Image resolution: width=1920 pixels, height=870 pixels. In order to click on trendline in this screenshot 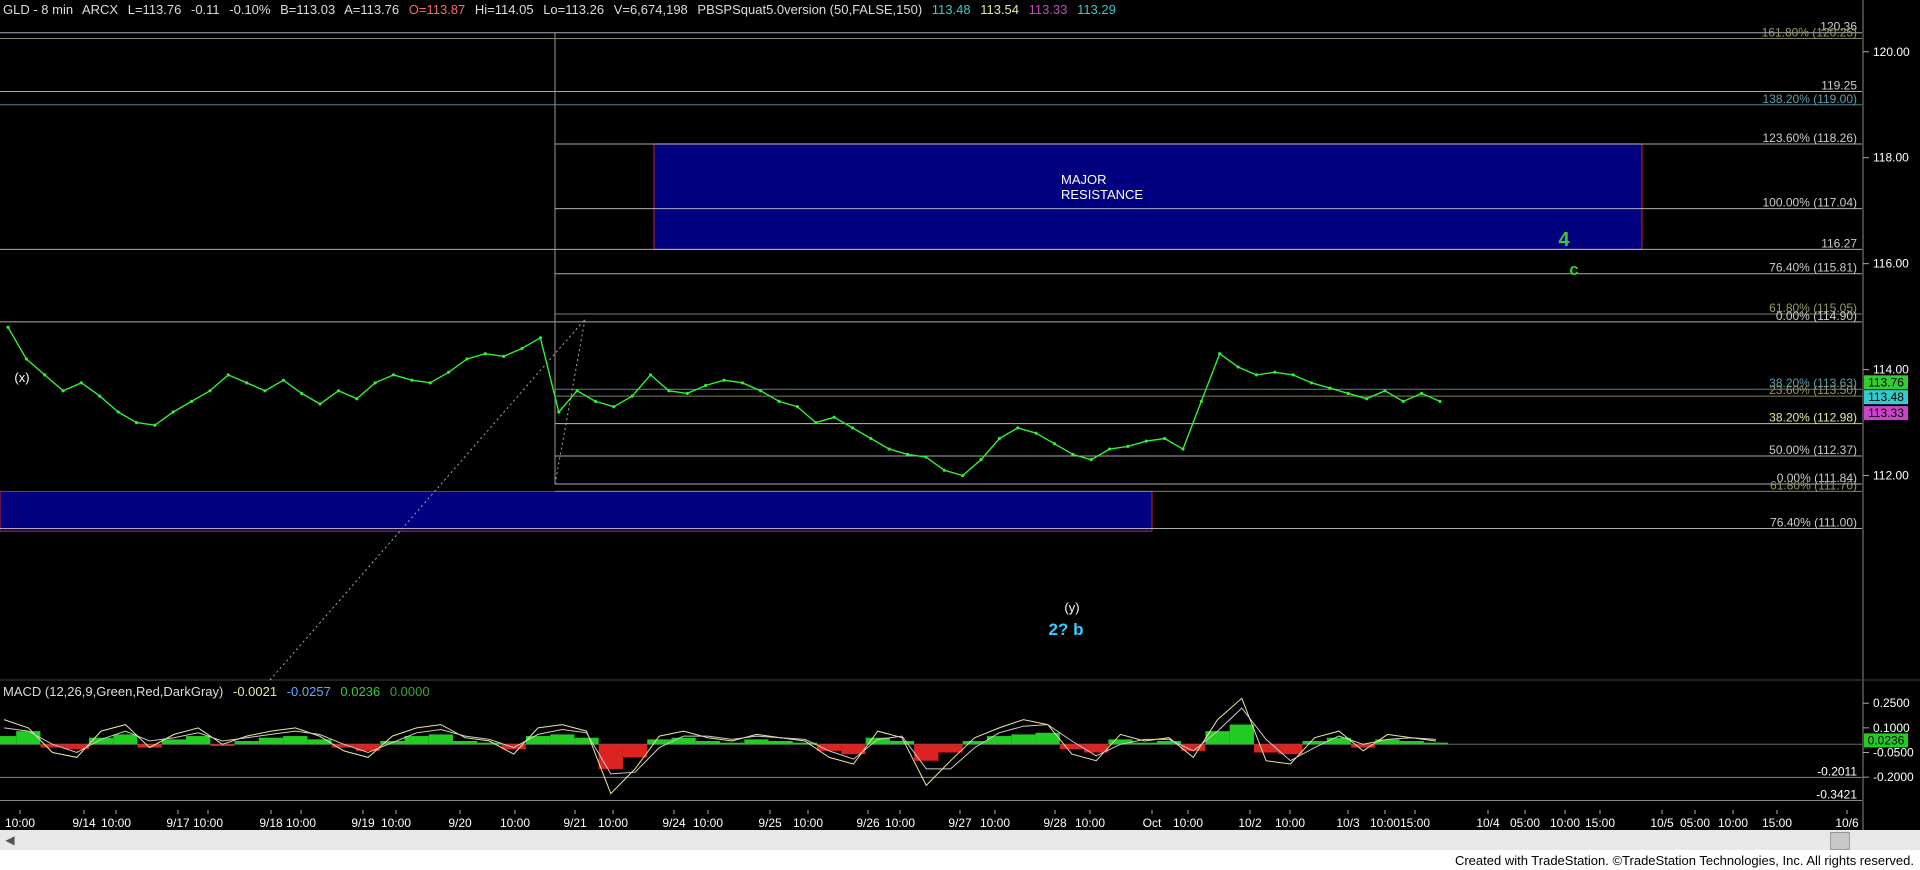, I will do `click(570, 402)`.